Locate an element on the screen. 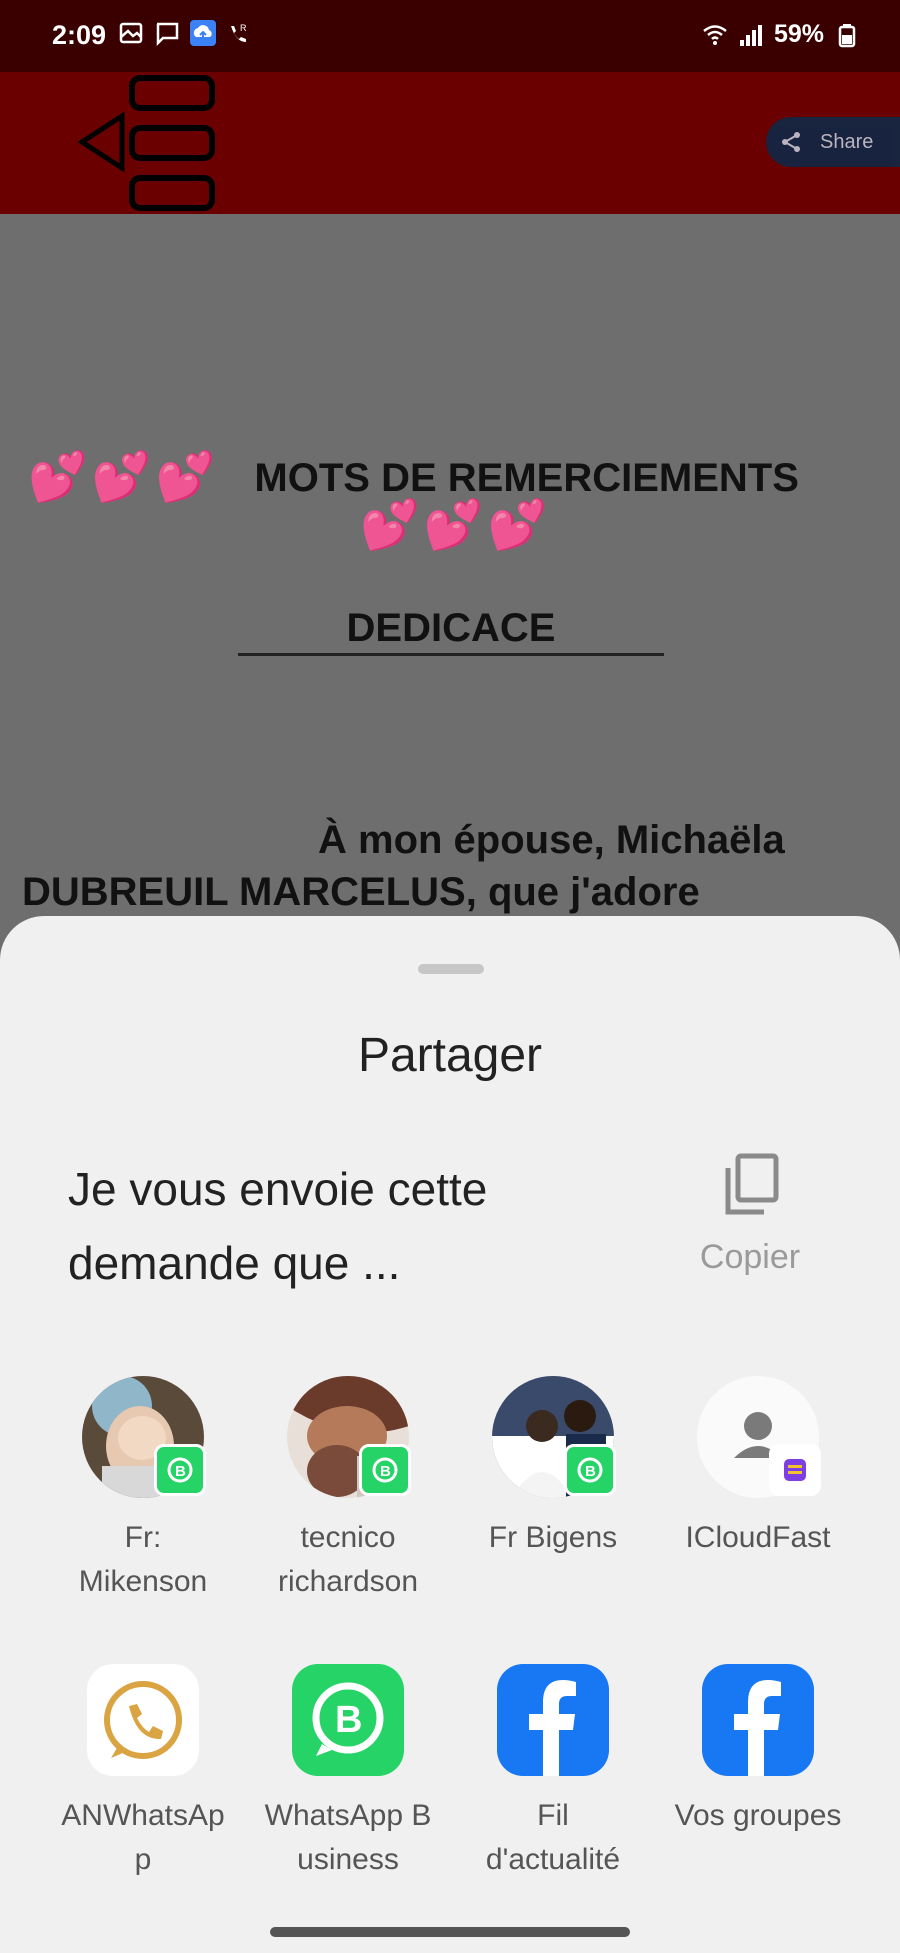 The width and height of the screenshot is (900, 1953). signal-icon is located at coordinates (750, 35).